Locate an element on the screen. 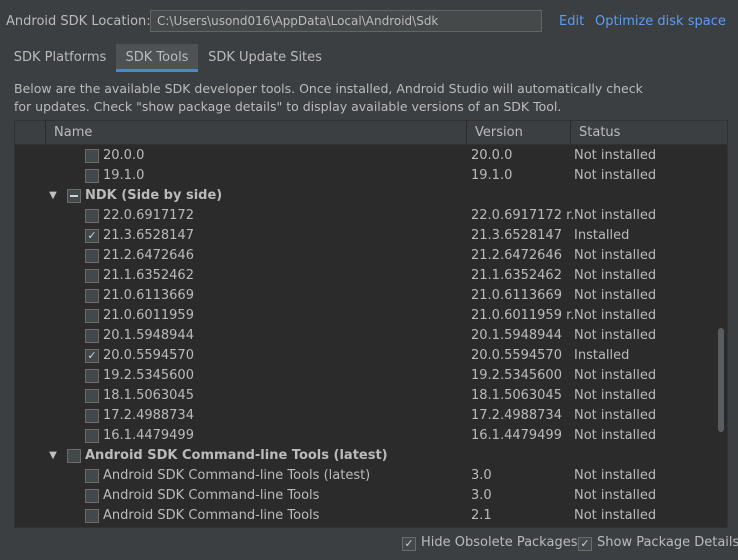 Image resolution: width=738 pixels, height=560 pixels. tab-sdk-tools: SDK Tools is located at coordinates (157, 58).